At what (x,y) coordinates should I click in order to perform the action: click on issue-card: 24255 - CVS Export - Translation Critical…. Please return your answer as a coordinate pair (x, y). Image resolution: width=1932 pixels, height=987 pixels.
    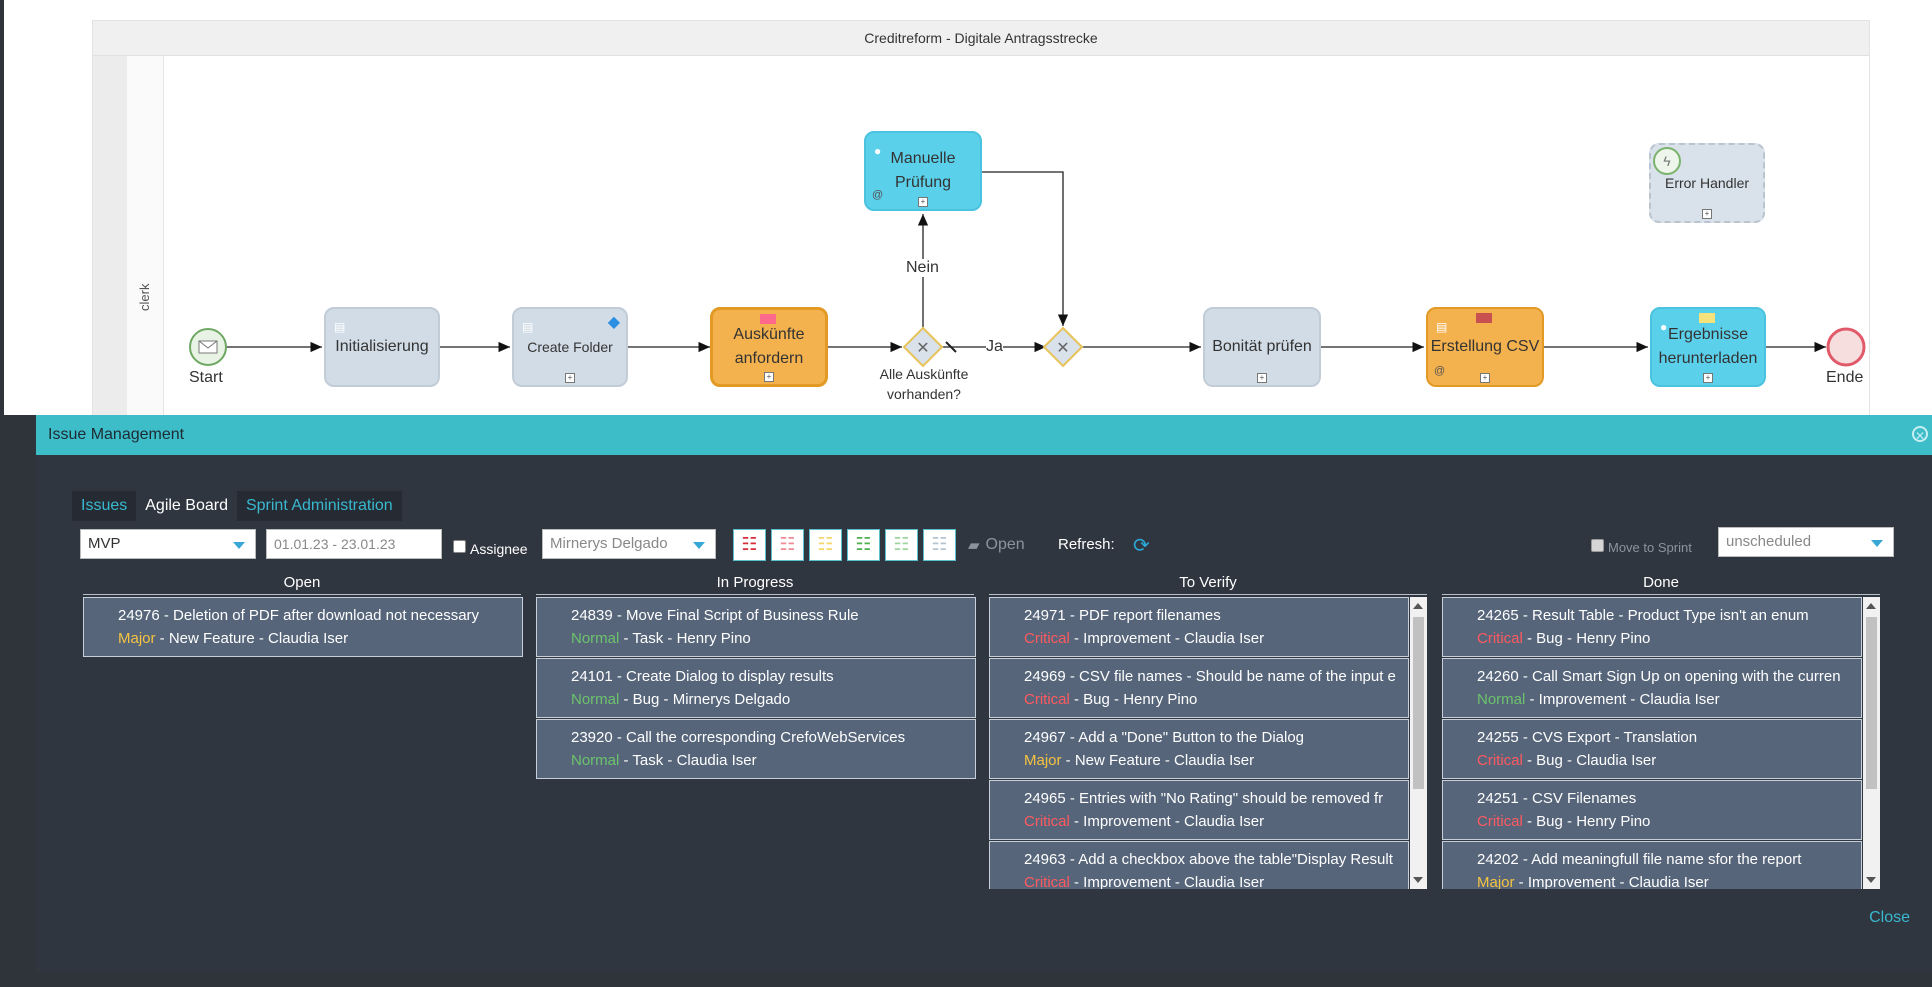
    Looking at the image, I should click on (1652, 749).